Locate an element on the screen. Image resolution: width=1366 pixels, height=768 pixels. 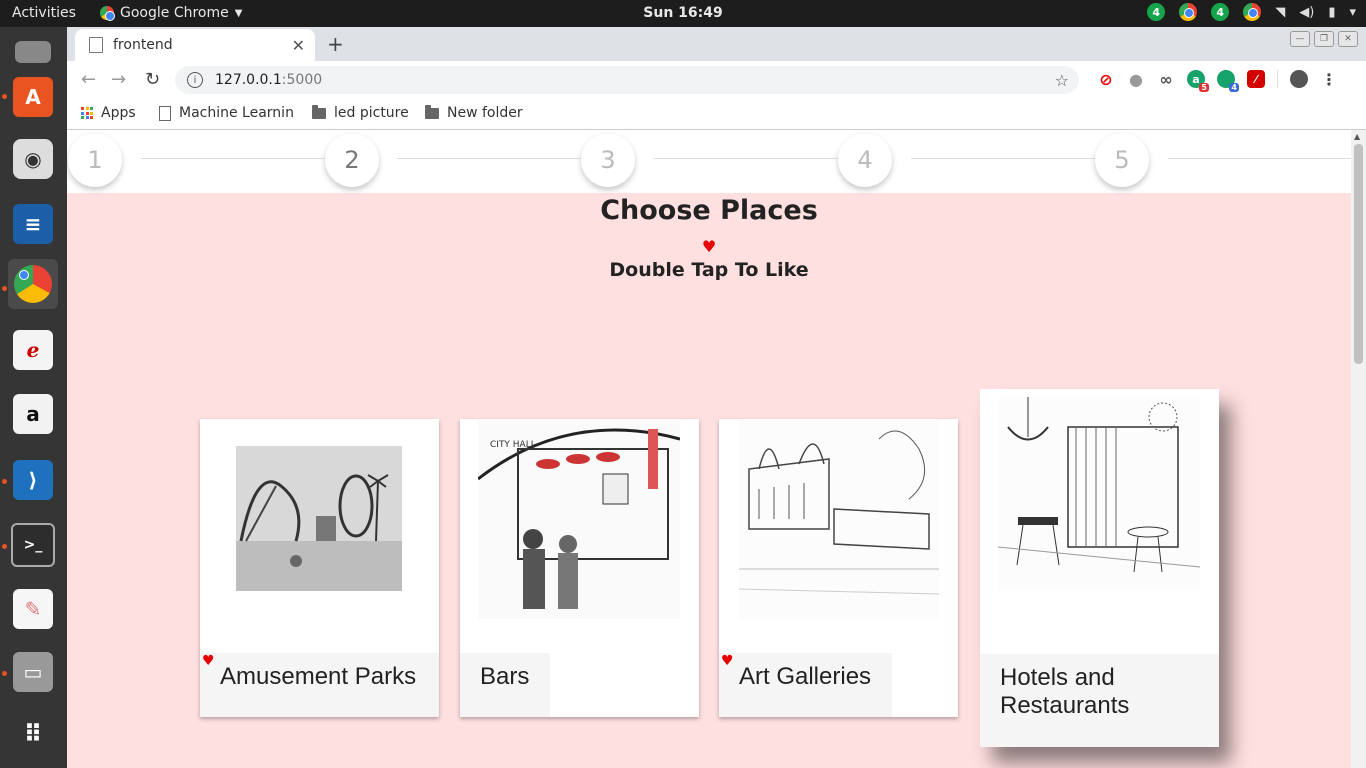
step-3: 3 is located at coordinates (608, 160).